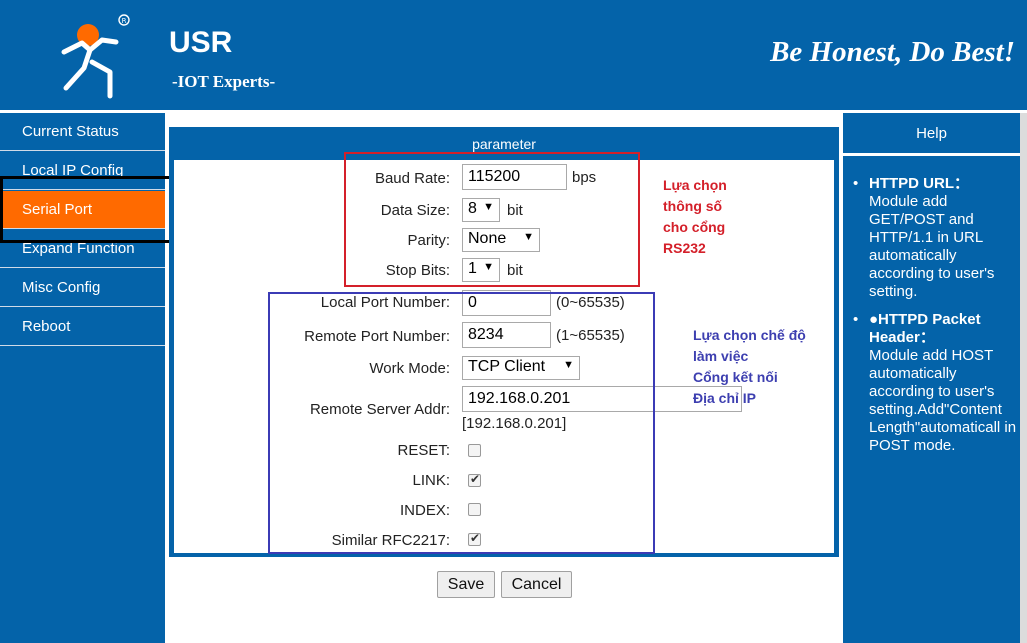 The height and width of the screenshot is (643, 1027). What do you see at coordinates (919, 183) in the screenshot?
I see `help-item-heading: HTTPD URL：` at bounding box center [919, 183].